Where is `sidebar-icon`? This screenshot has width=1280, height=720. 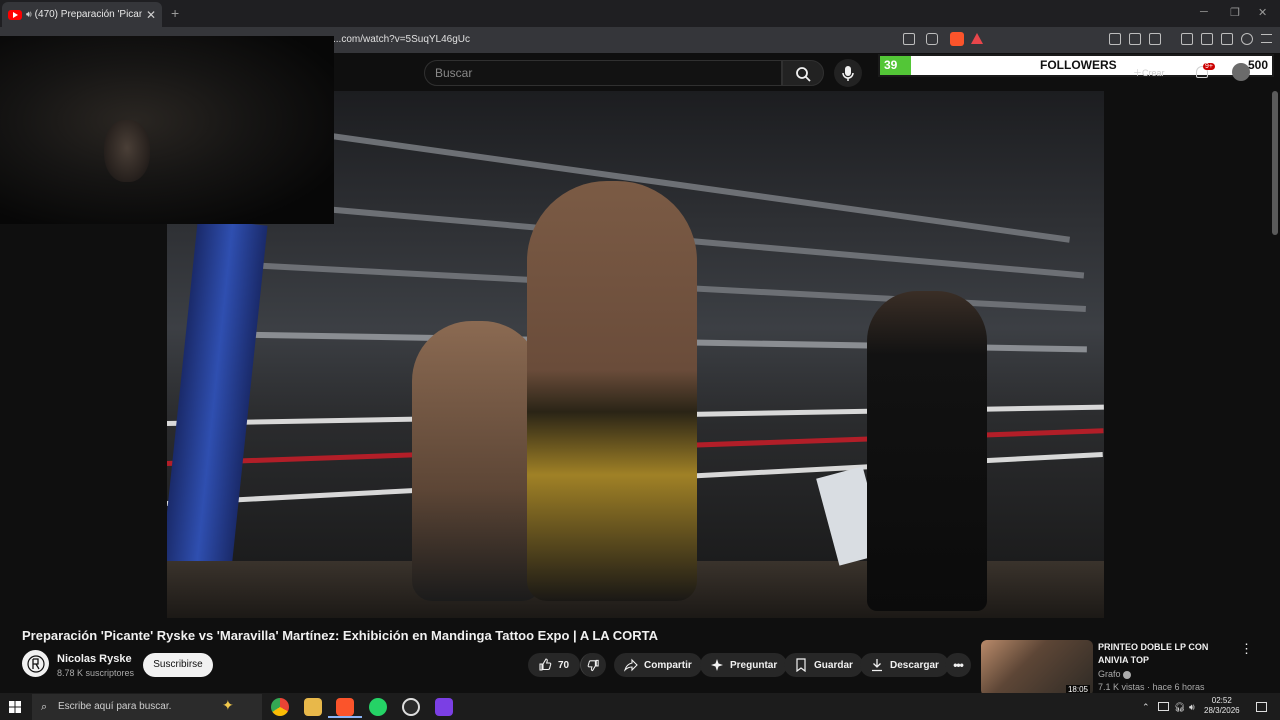 sidebar-icon is located at coordinates (1207, 39).